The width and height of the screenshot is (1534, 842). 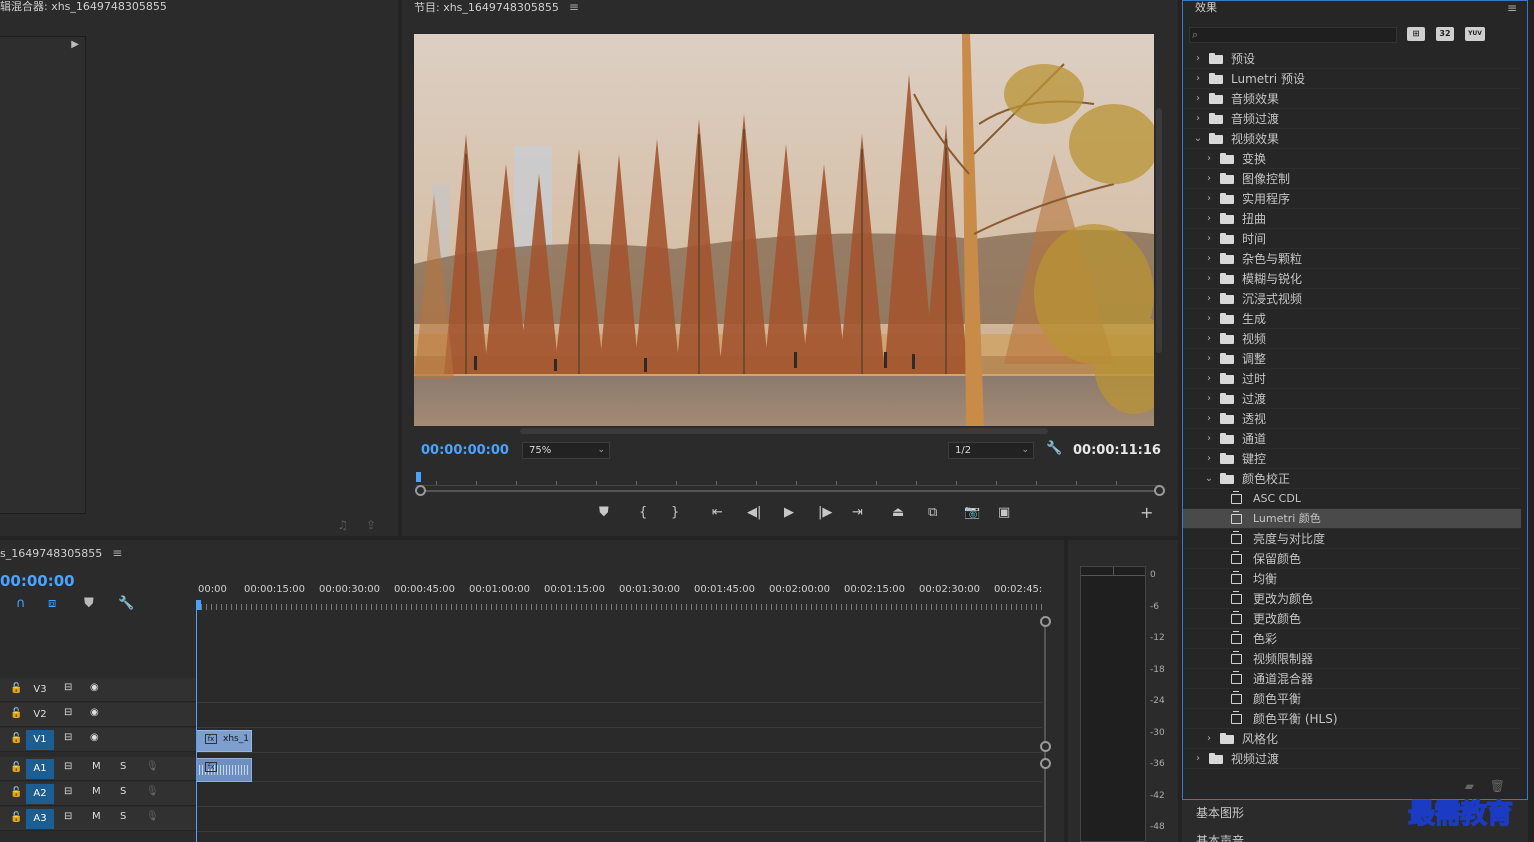 I want to click on effect-item: 颜色平衡, so click(x=1352, y=699).